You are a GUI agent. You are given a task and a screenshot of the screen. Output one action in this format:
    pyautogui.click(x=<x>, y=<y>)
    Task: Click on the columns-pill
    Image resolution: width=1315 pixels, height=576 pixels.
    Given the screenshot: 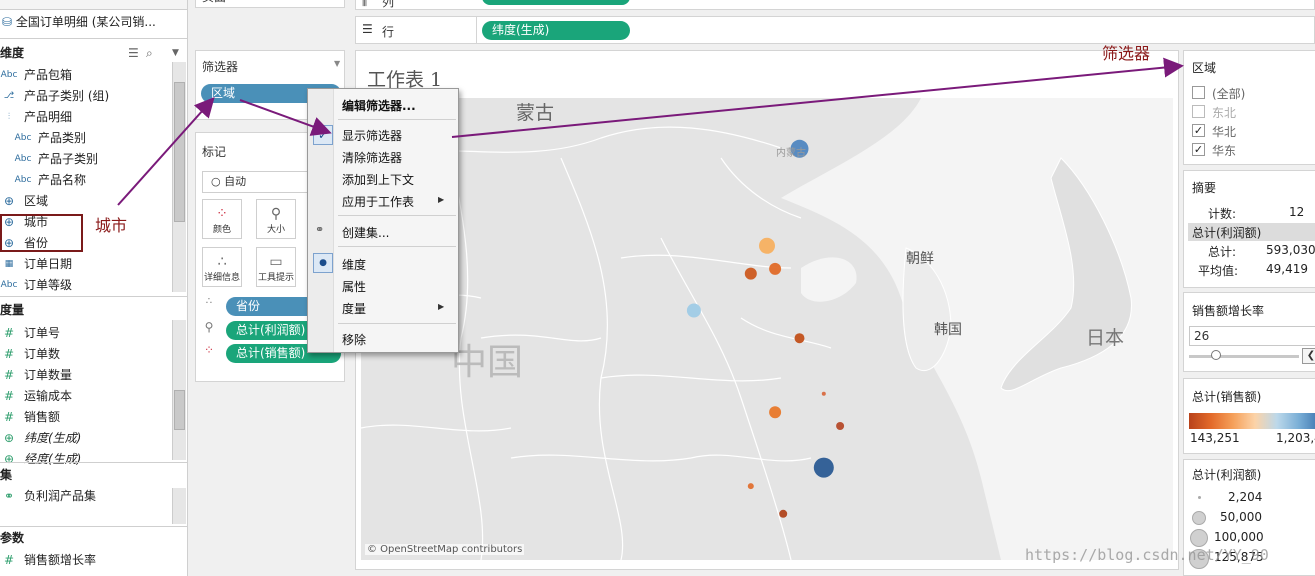 What is the action you would take?
    pyautogui.click(x=556, y=2)
    